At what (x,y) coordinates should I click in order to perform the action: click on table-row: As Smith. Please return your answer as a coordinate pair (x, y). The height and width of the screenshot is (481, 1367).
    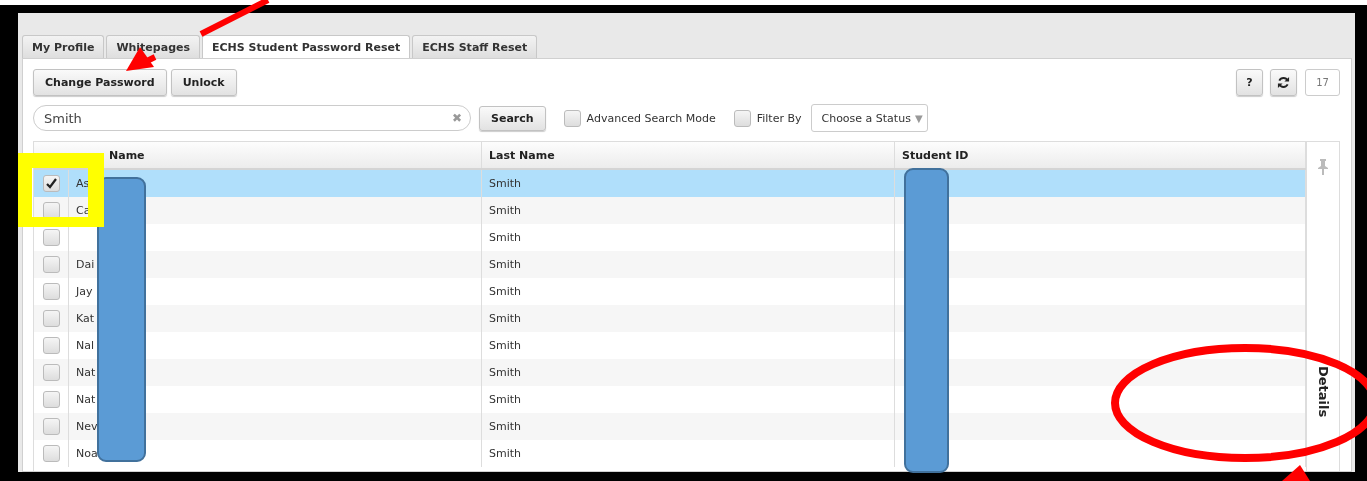
    Looking at the image, I should click on (670, 183).